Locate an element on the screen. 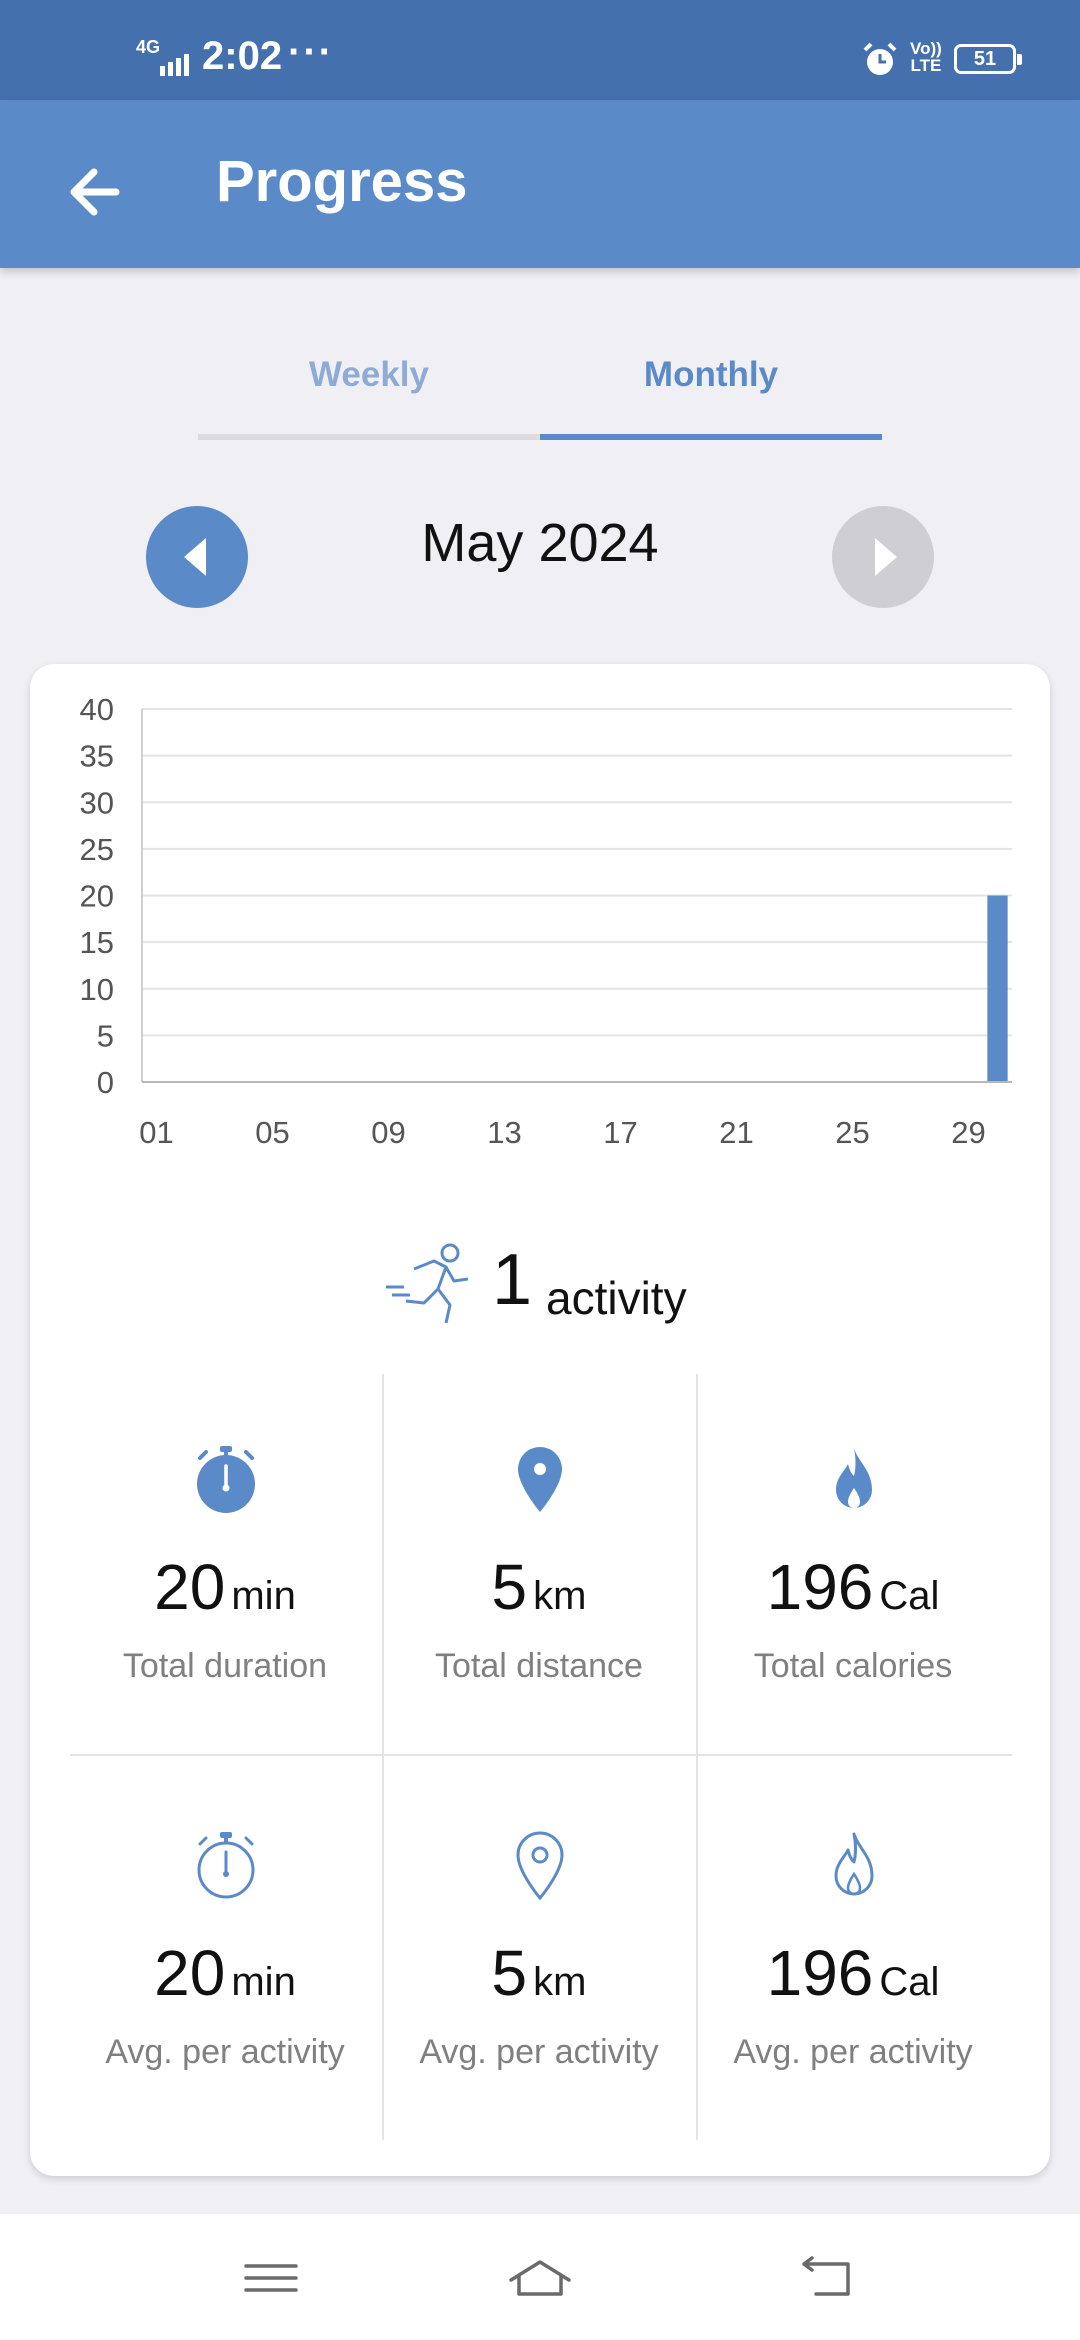 The width and height of the screenshot is (1080, 2340). x-tick-label: 17 is located at coordinates (620, 1132).